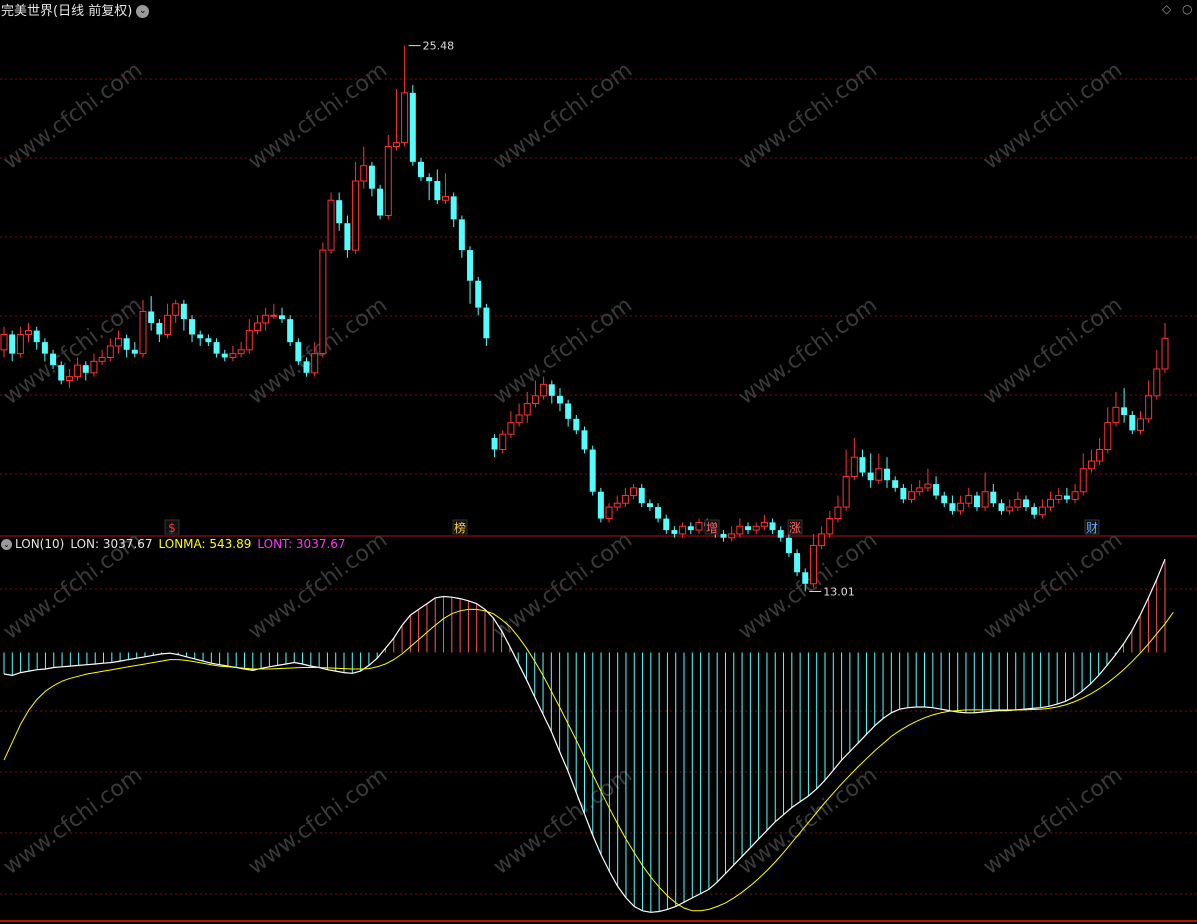  I want to click on marker-label: 增, so click(712, 528).